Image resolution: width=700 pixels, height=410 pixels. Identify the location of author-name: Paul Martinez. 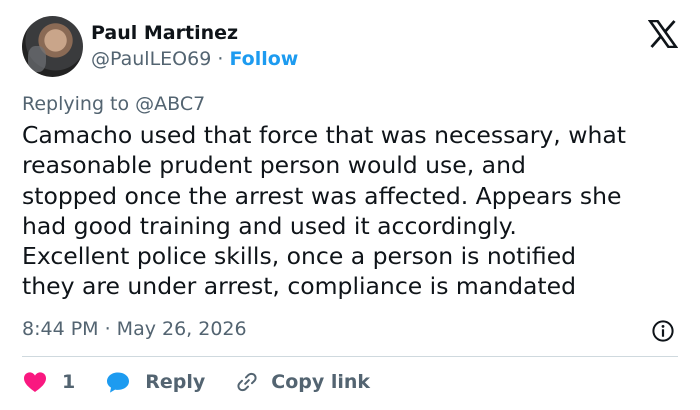
(164, 33).